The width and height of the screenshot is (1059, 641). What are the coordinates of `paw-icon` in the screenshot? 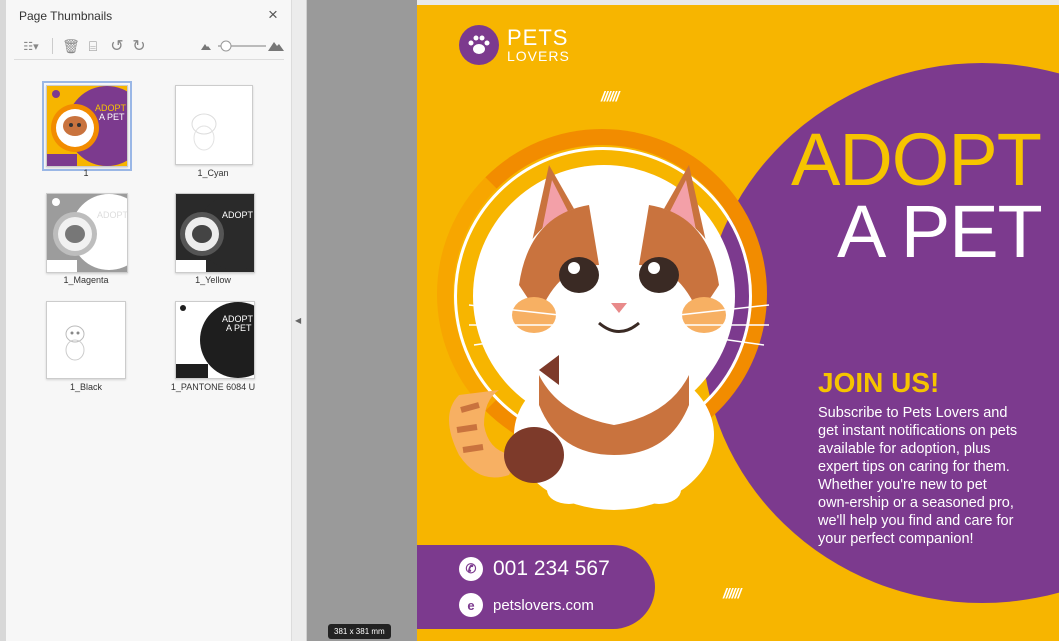 It's located at (479, 45).